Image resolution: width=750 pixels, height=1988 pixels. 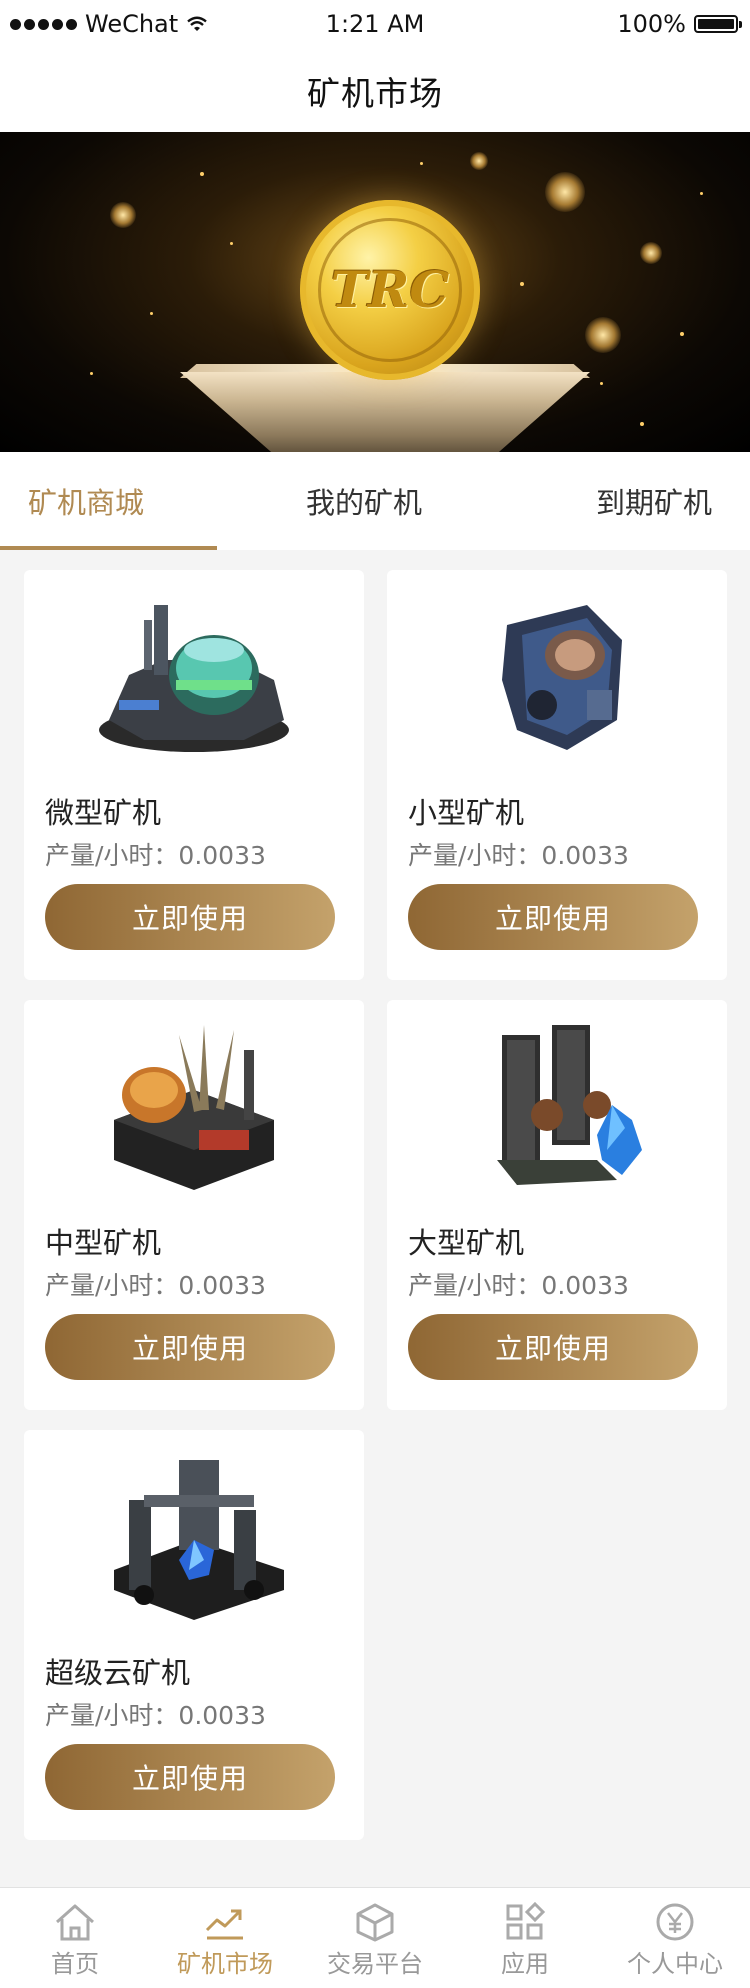 I want to click on tabbar-label: 个人中心, so click(x=675, y=1964).